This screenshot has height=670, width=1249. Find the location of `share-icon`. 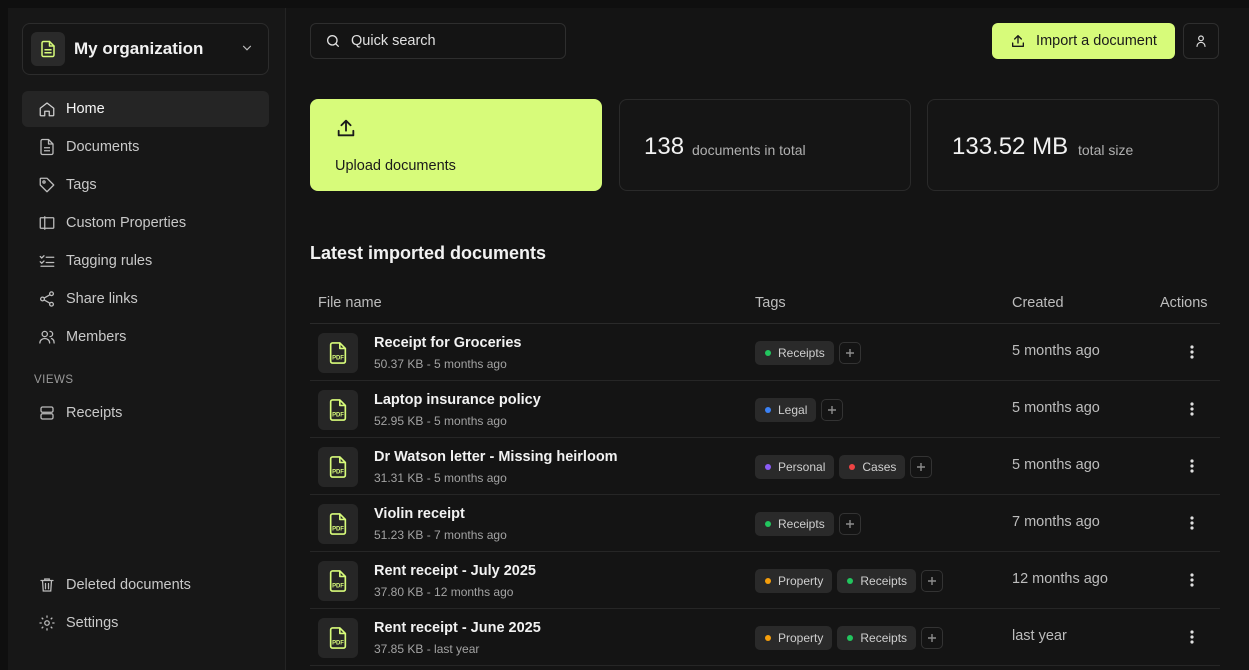

share-icon is located at coordinates (47, 299).